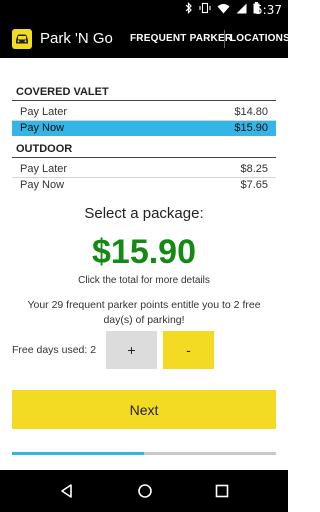  I want to click on home-icon, so click(145, 491).